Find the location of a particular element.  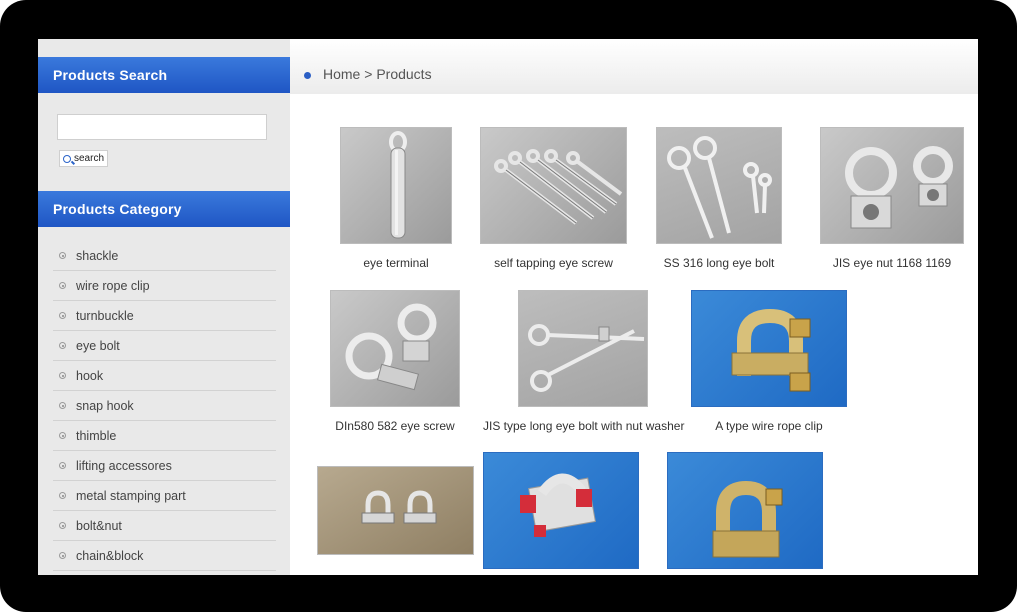

product-card: self tapping eye screw is located at coordinates (553, 198).